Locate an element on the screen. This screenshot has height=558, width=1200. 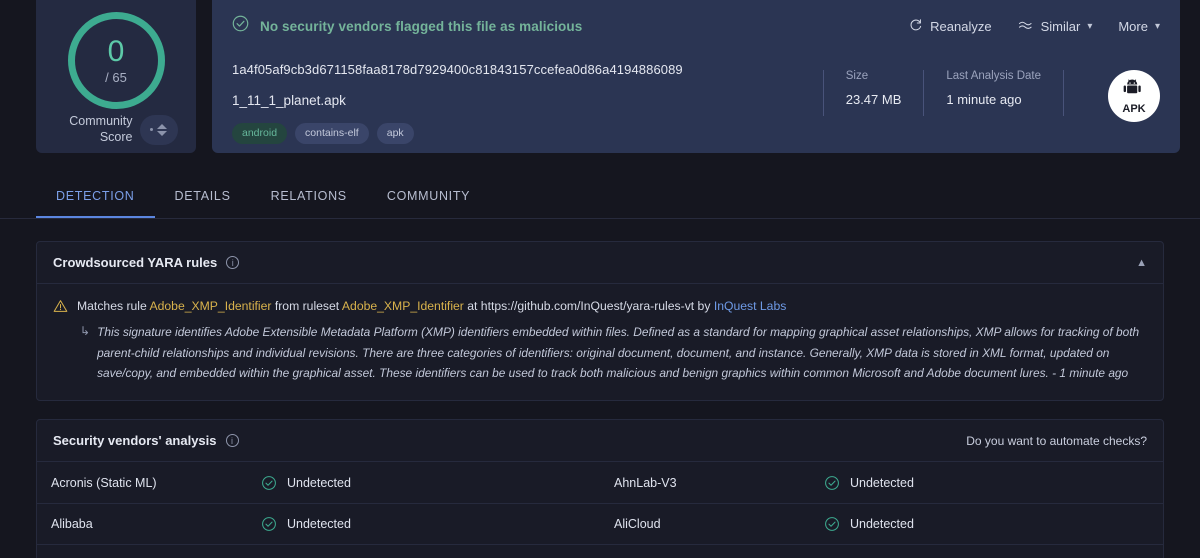
more-label: More is located at coordinates (1133, 26).